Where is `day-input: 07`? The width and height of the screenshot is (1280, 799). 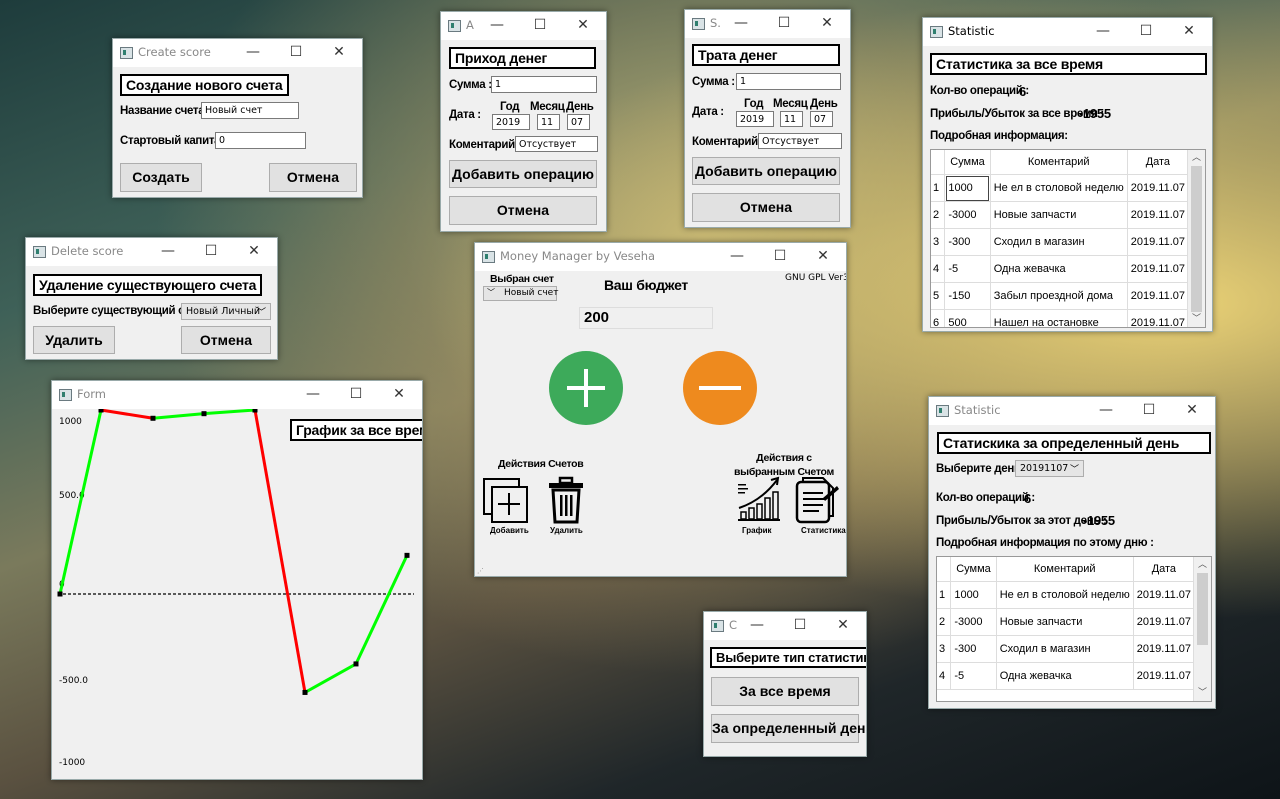 day-input: 07 is located at coordinates (821, 119).